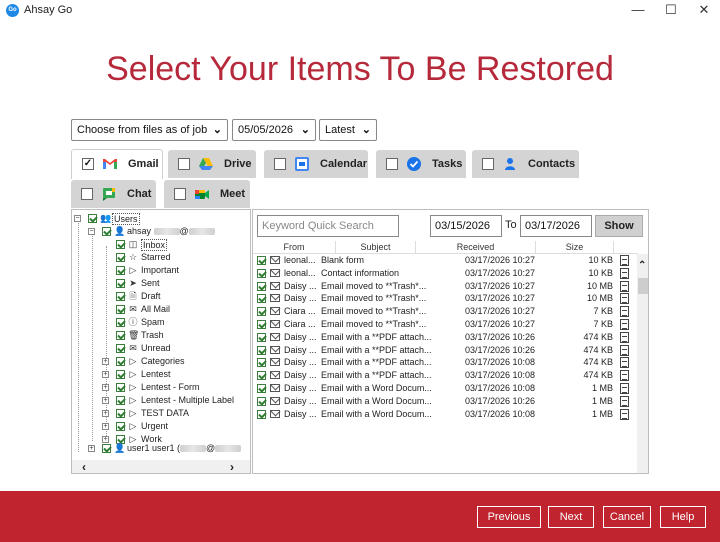  Describe the element at coordinates (509, 517) in the screenshot. I see `previous-button: Previous` at that location.